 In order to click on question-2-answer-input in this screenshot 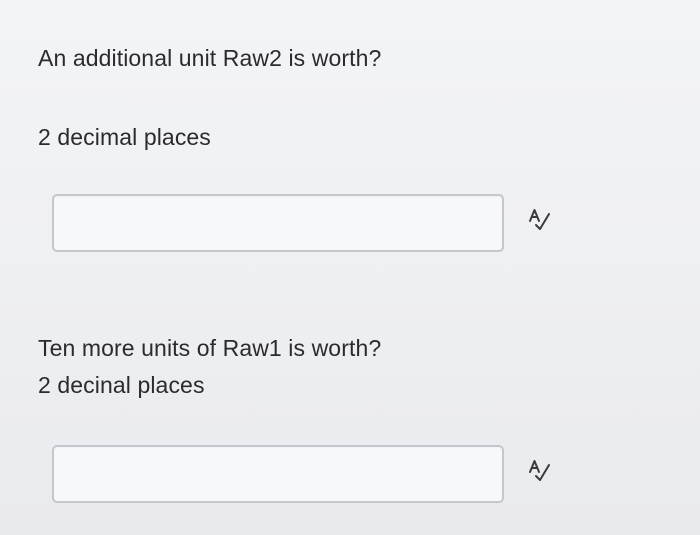, I will do `click(278, 474)`.